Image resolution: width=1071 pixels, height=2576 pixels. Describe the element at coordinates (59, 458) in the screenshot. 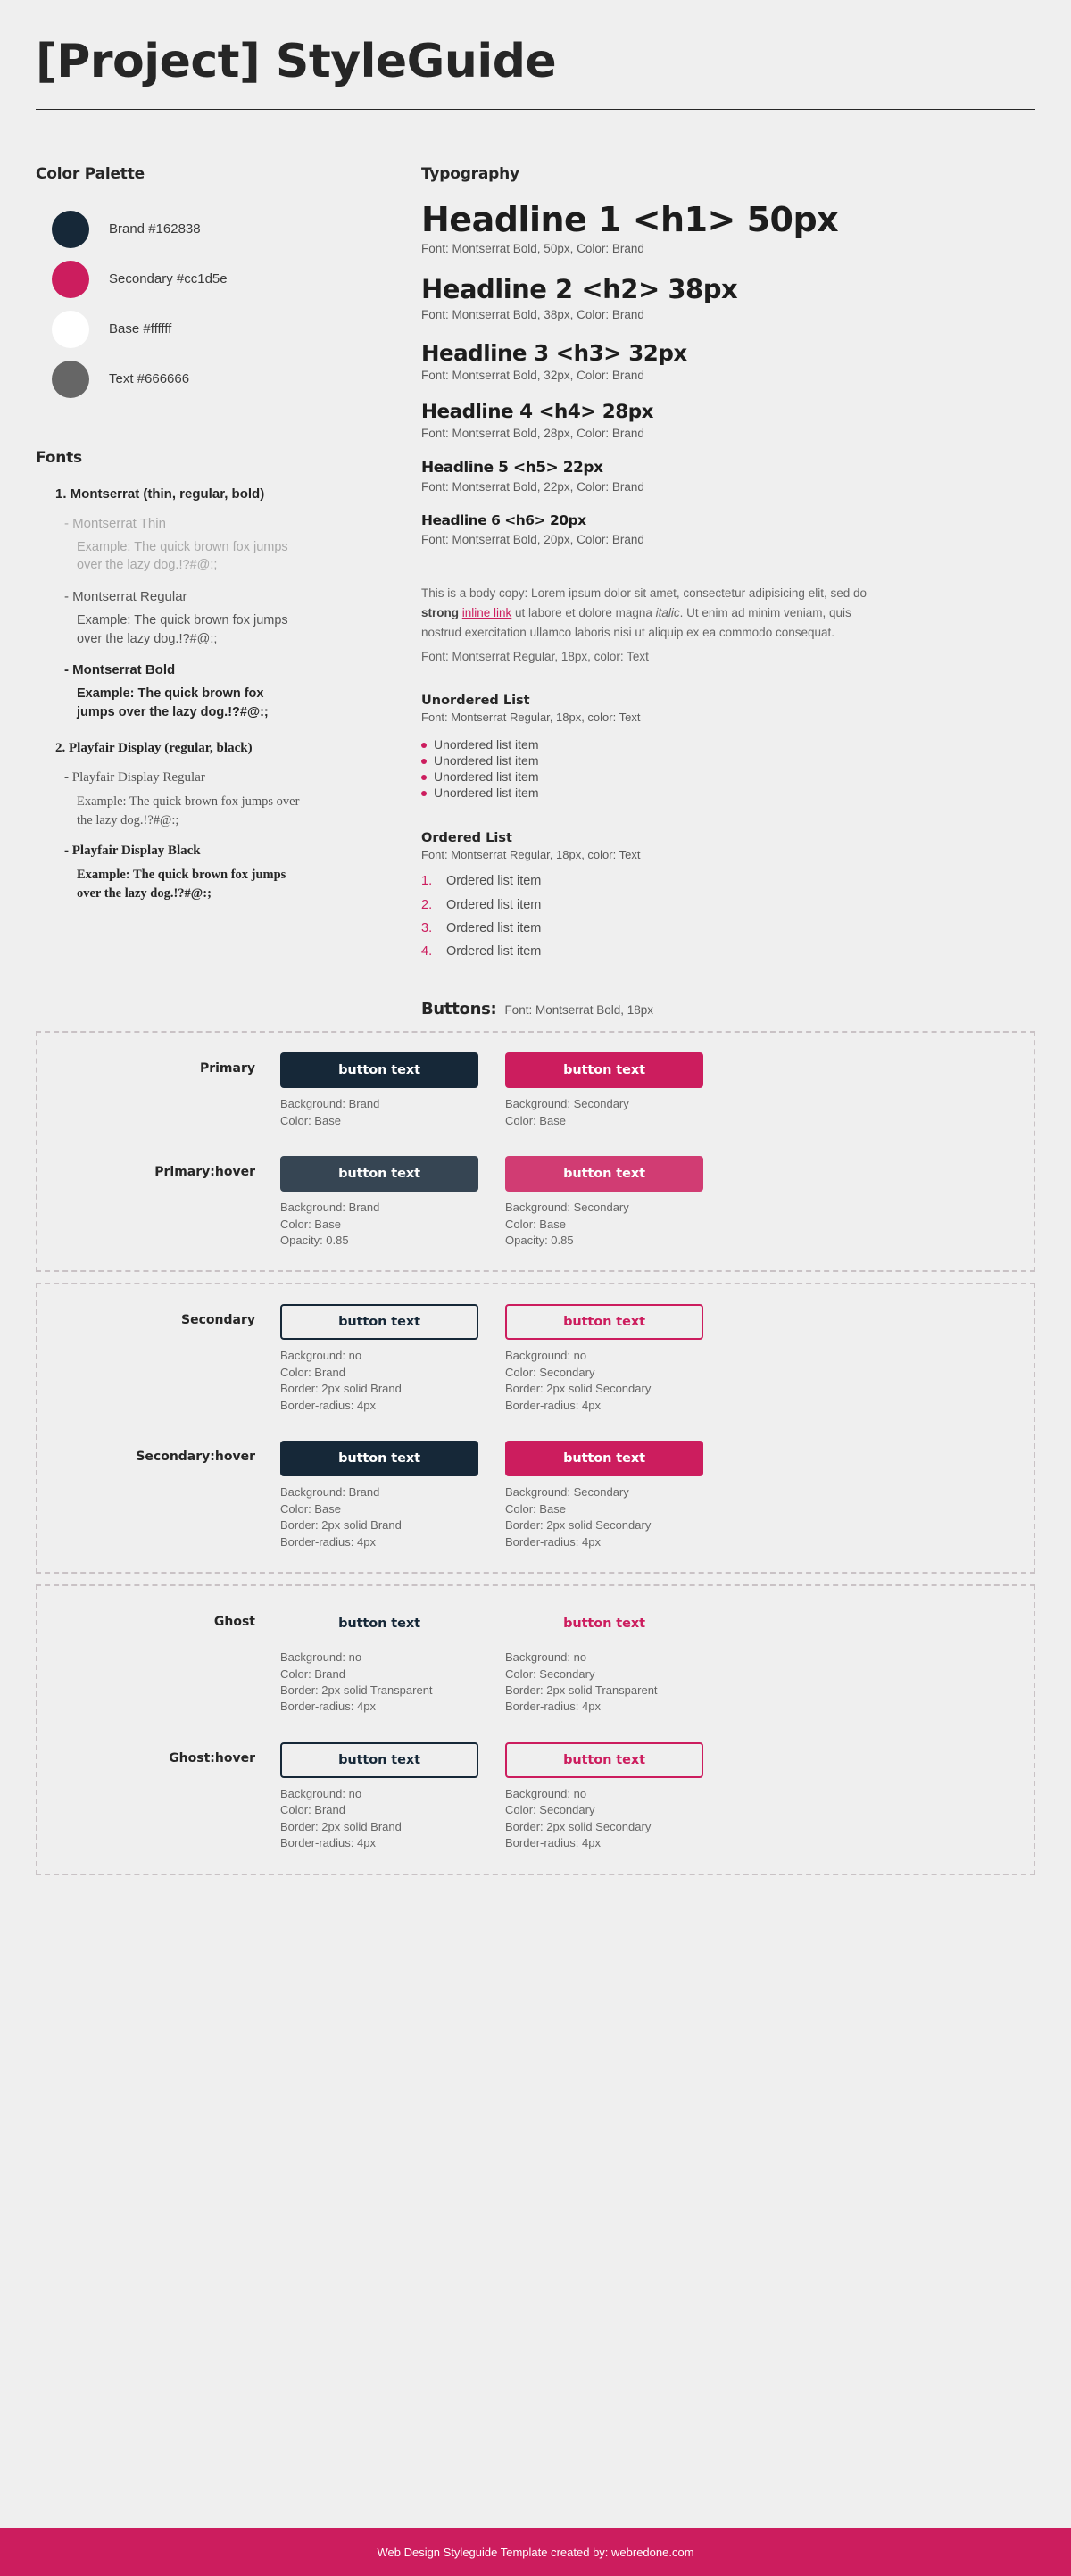

I see `fonts-heading: Fonts` at that location.